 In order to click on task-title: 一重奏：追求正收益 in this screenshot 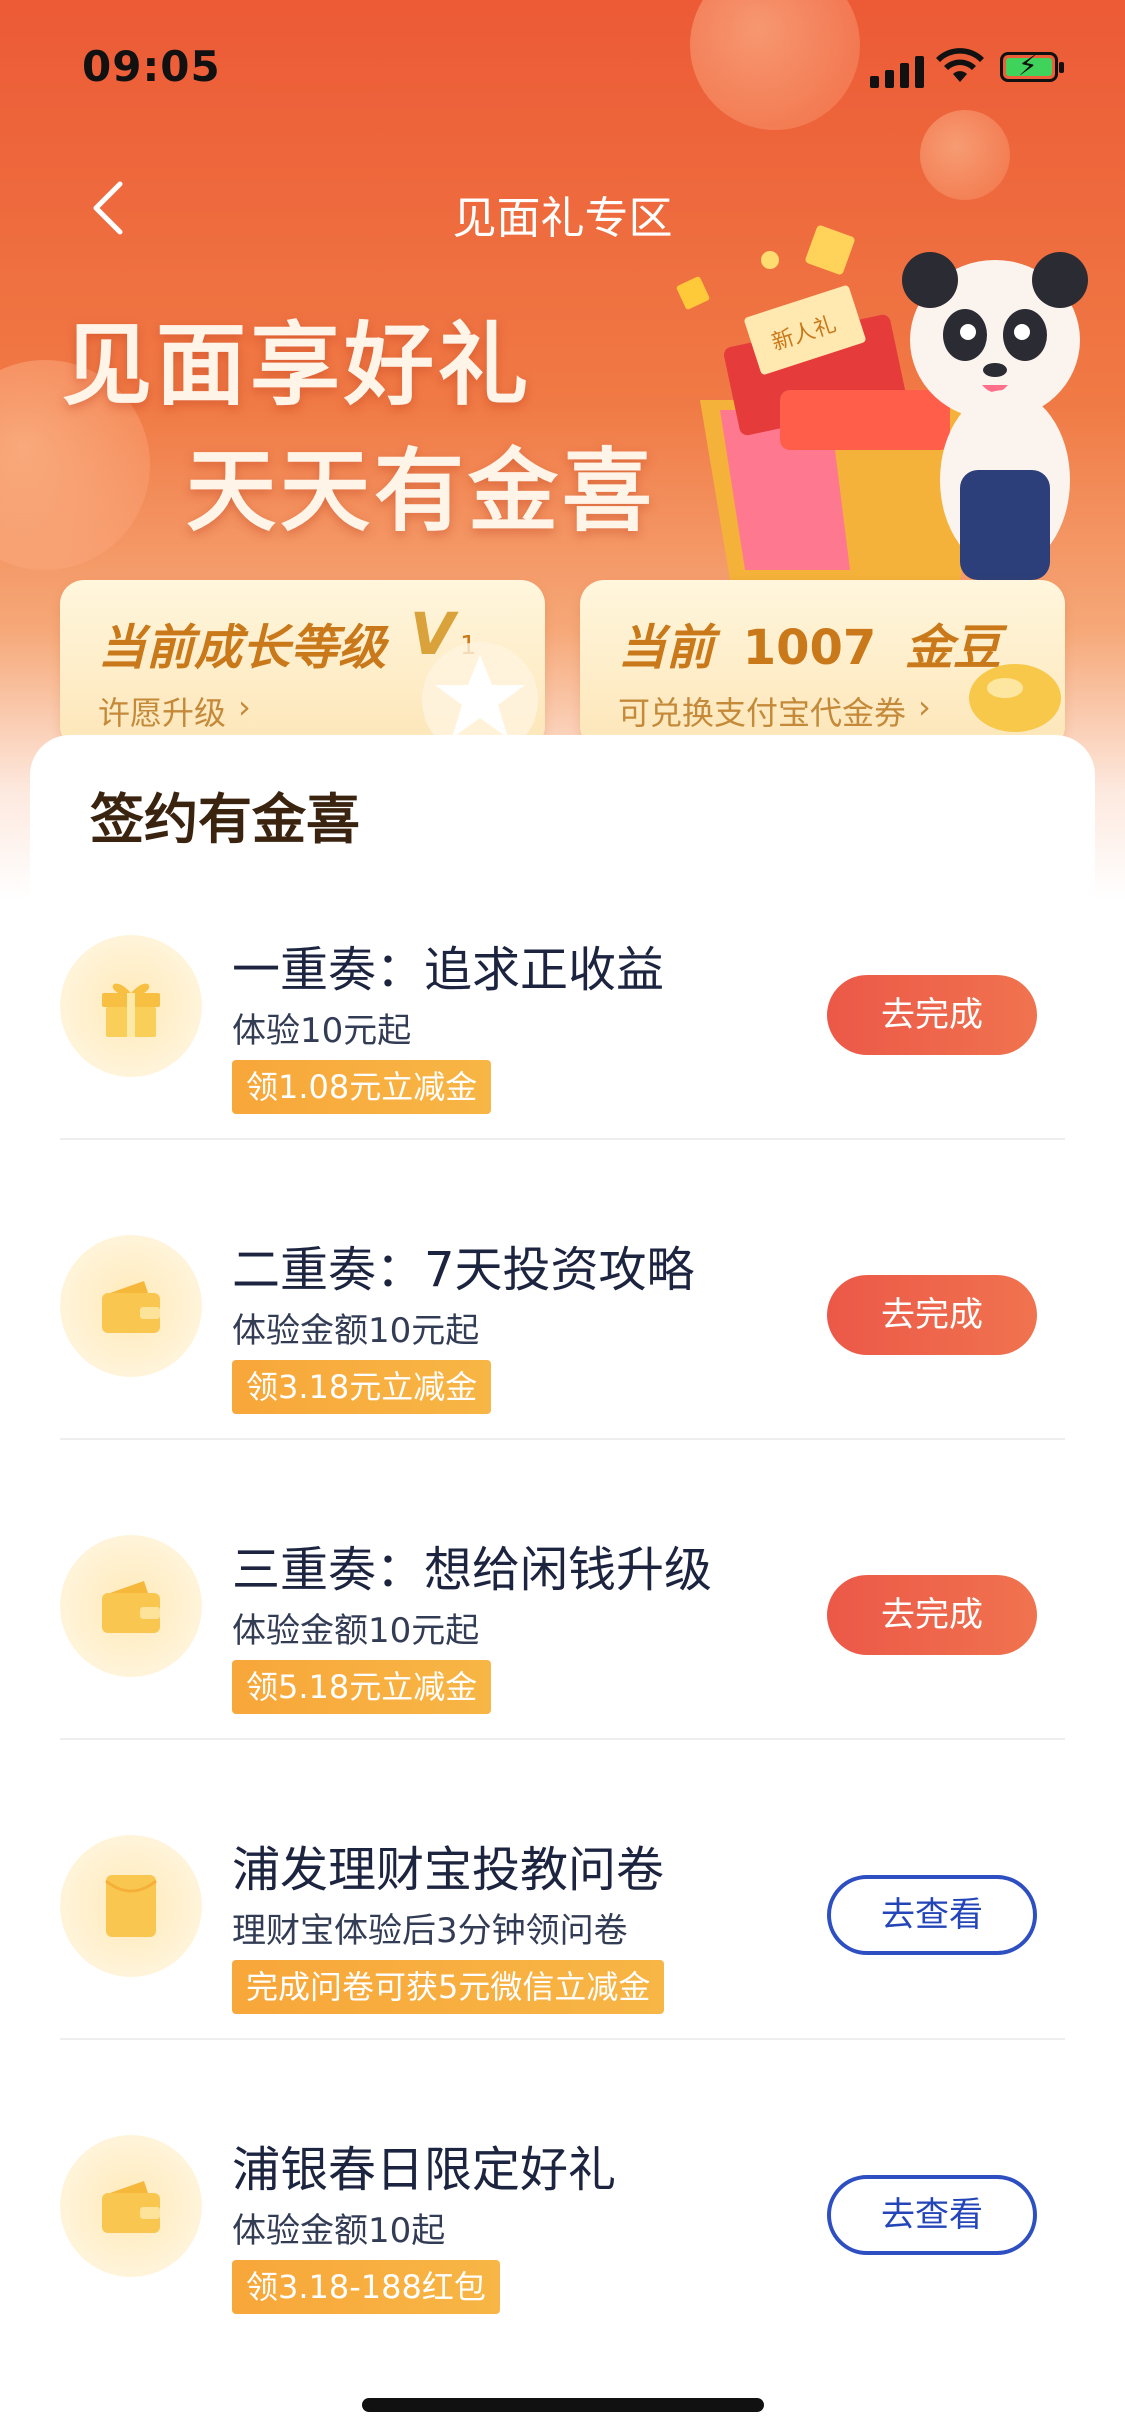, I will do `click(448, 970)`.